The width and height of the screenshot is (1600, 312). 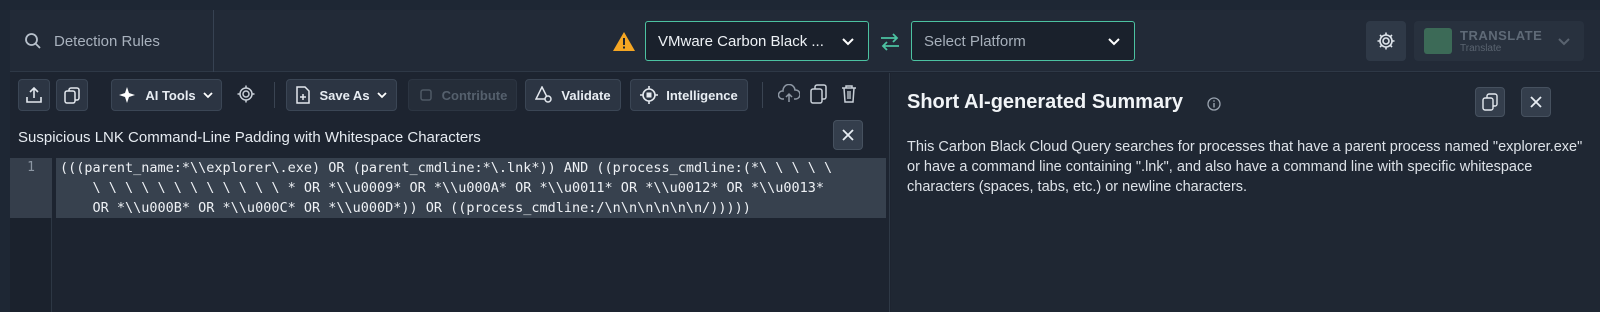 I want to click on stack-icon, so click(x=72, y=95).